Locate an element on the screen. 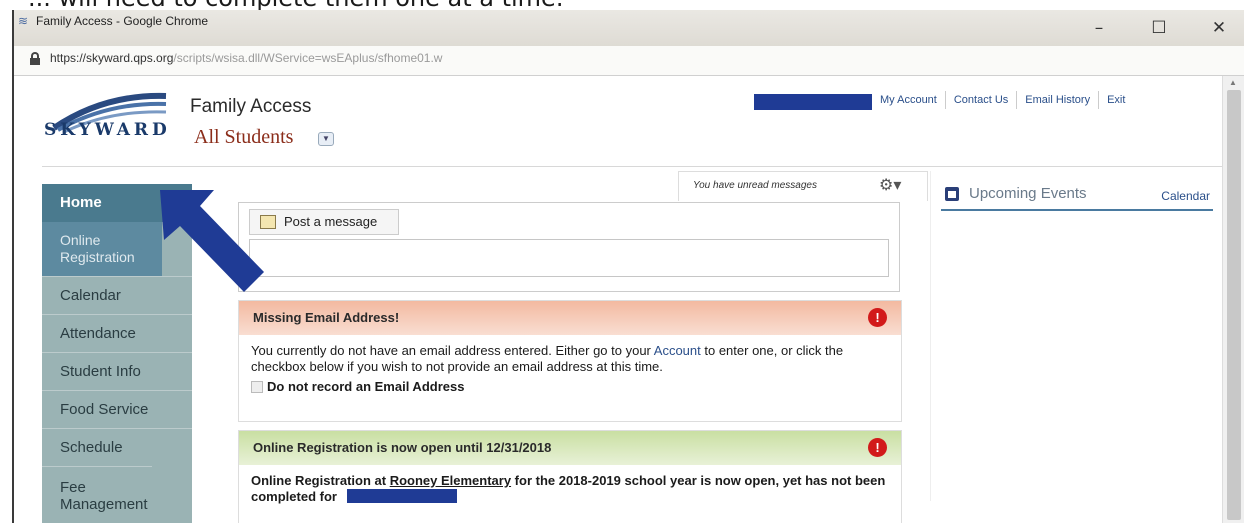  account-link: Account is located at coordinates (677, 350).